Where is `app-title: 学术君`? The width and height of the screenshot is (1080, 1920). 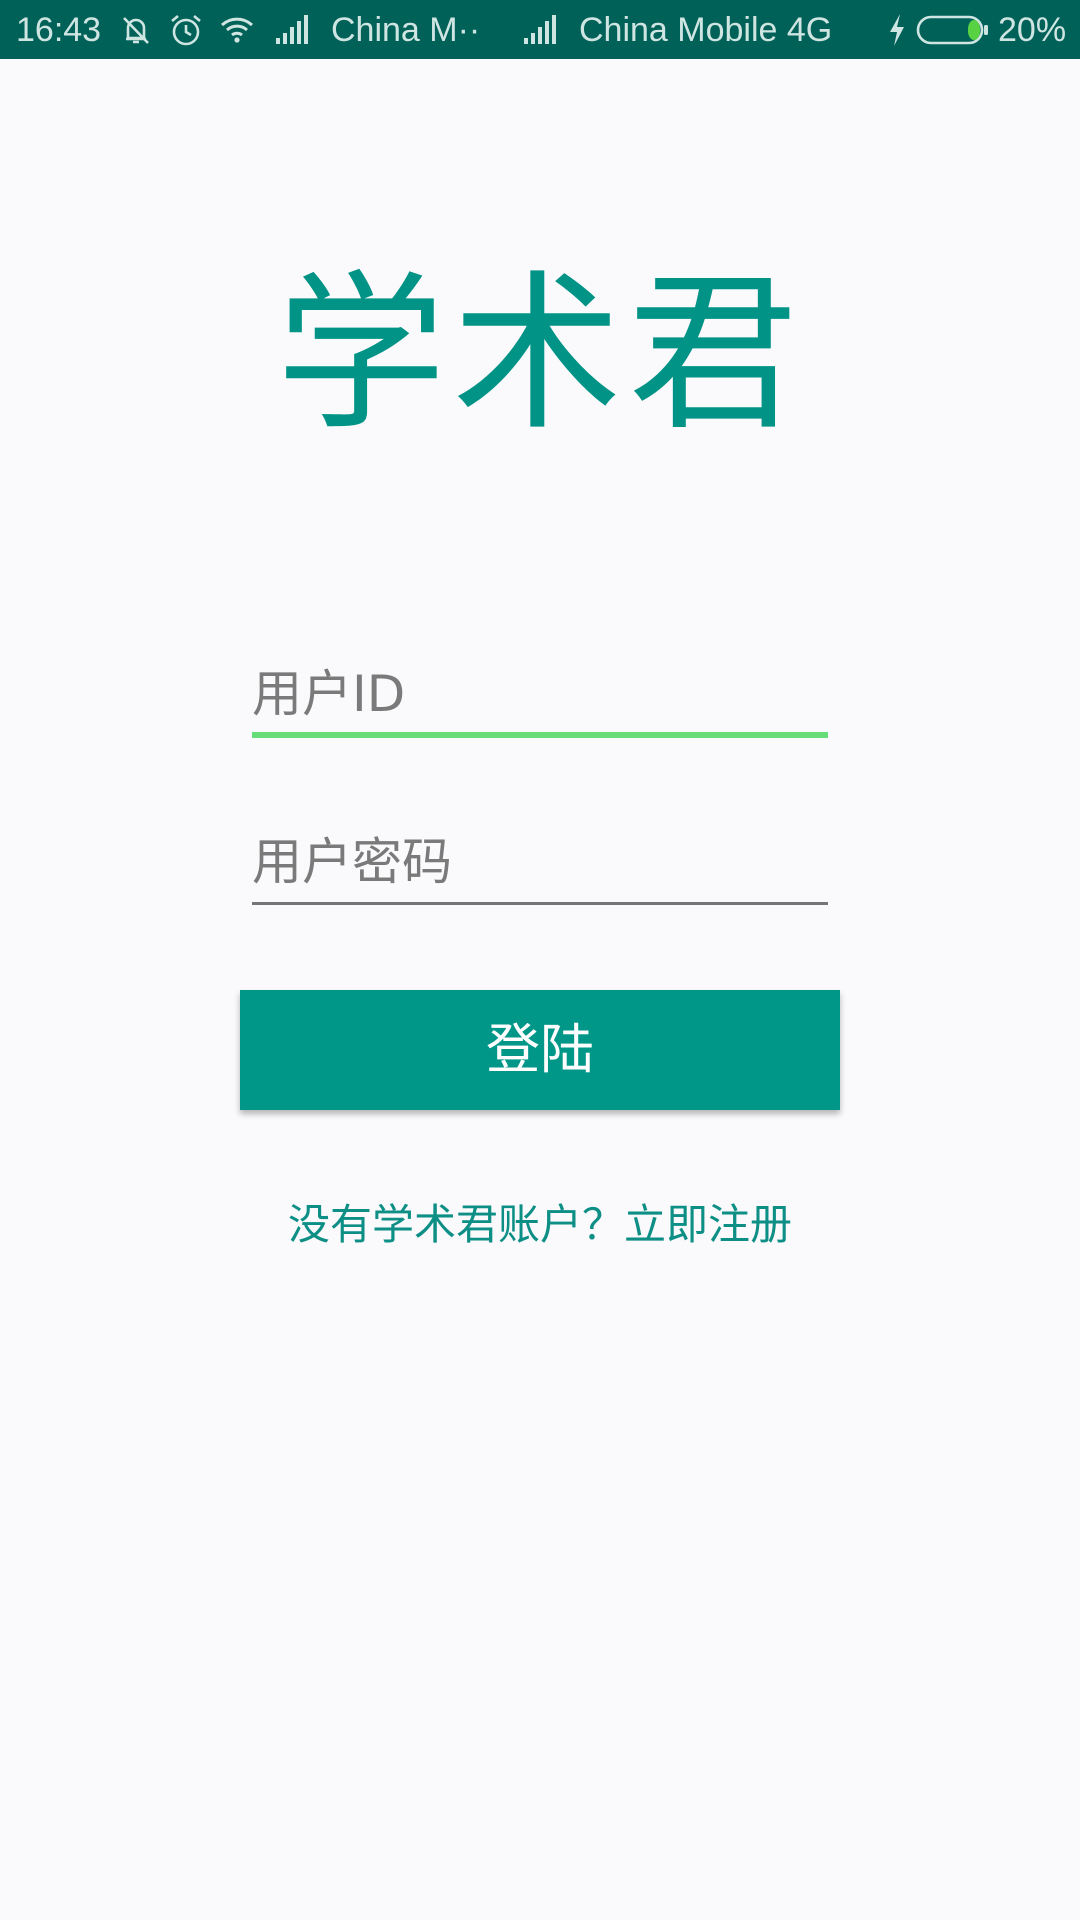
app-title: 学术君 is located at coordinates (539, 355).